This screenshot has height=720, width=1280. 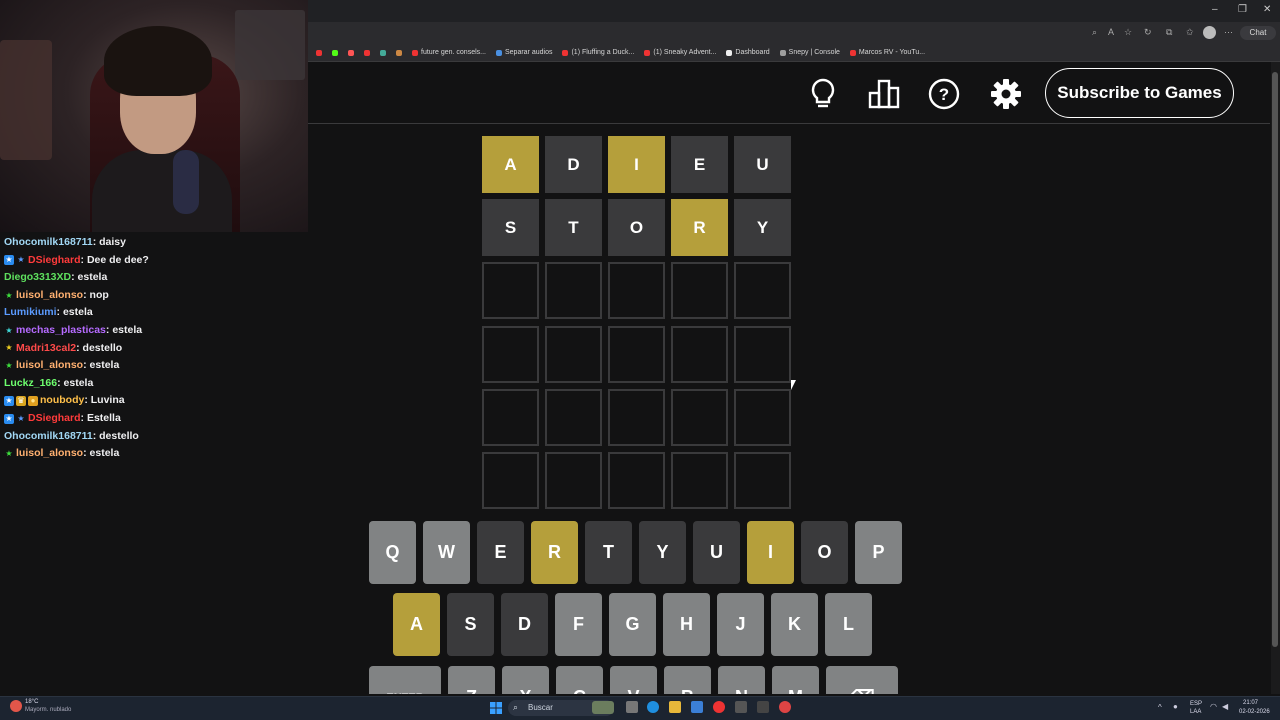 I want to click on minimize-icon: –, so click(x=1215, y=9).